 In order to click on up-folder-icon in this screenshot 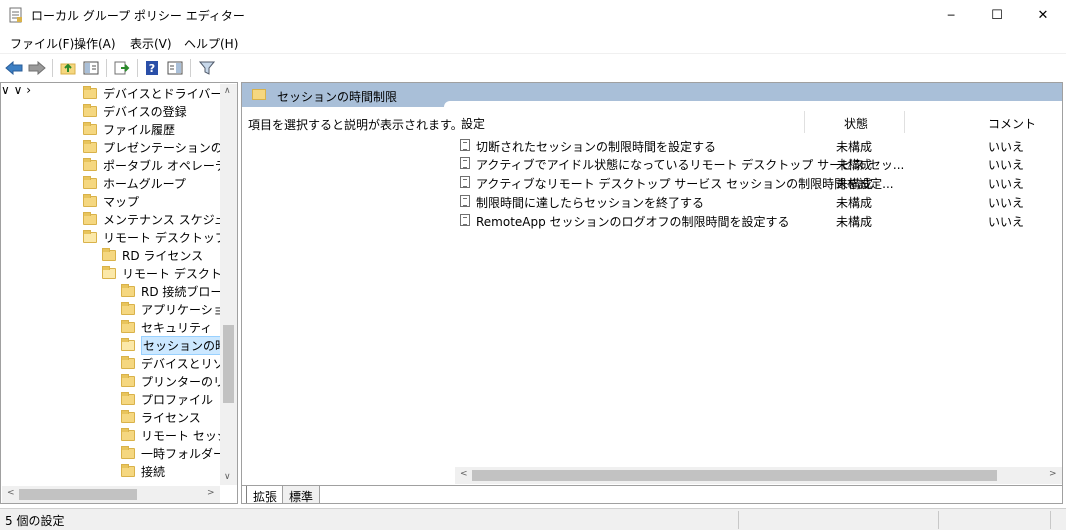, I will do `click(68, 69)`.